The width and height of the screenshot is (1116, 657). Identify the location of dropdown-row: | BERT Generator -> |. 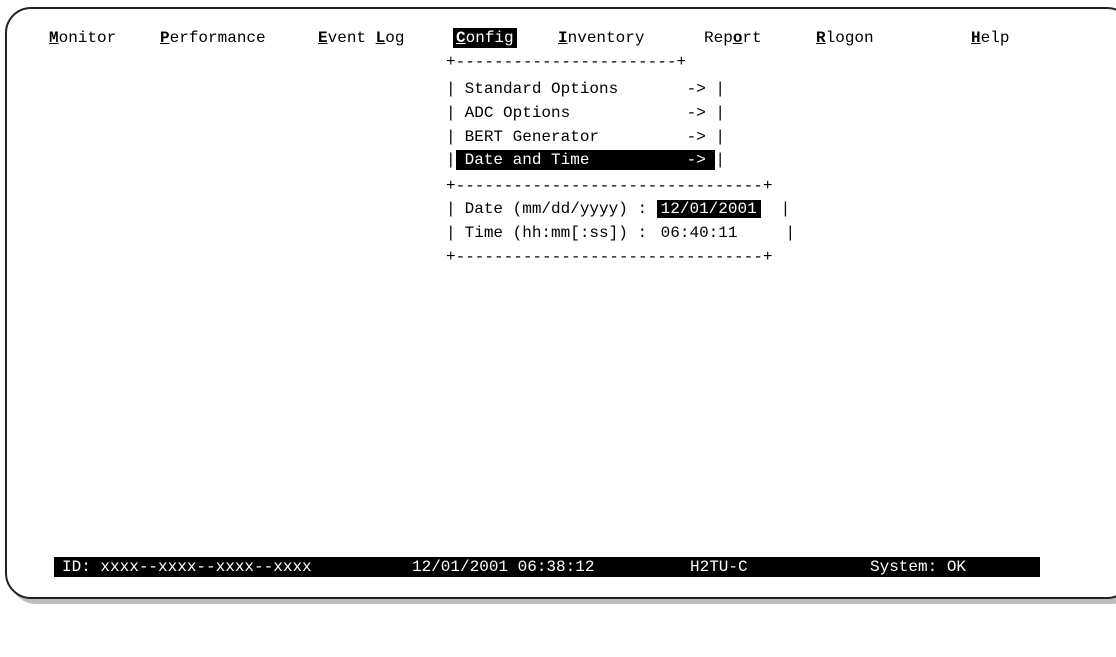
(585, 137).